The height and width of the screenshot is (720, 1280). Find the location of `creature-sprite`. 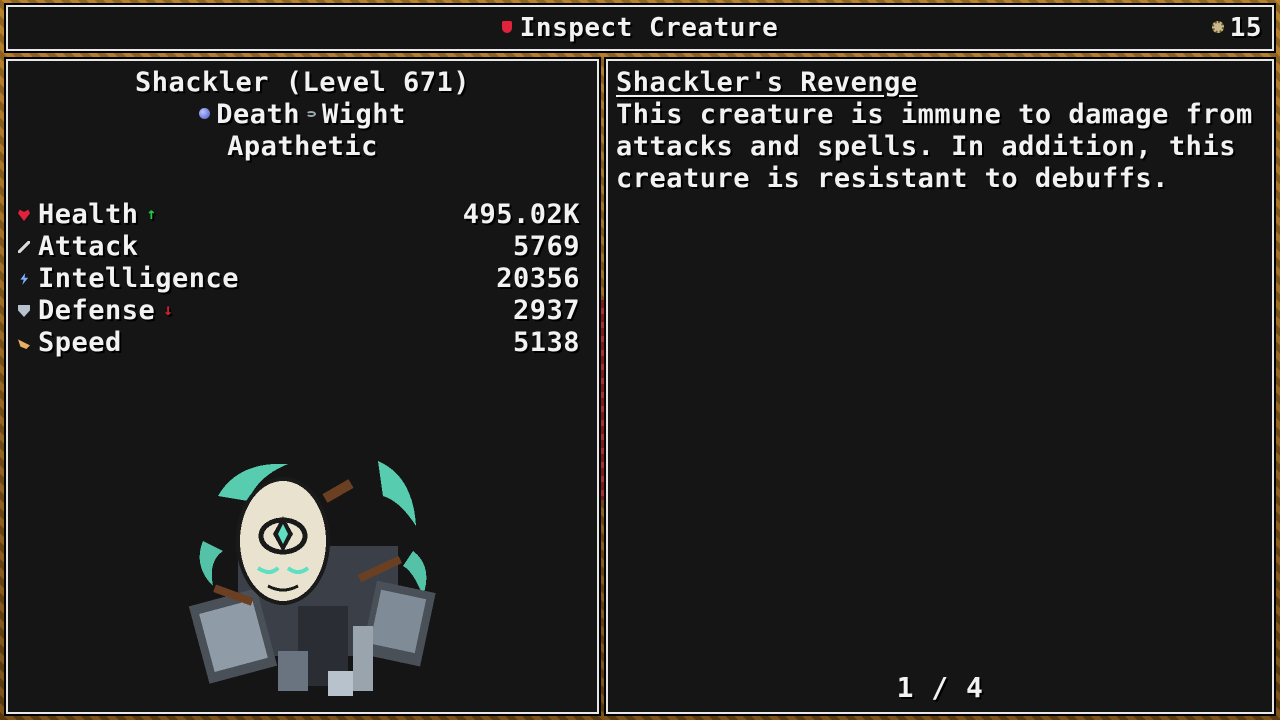

creature-sprite is located at coordinates (312, 578).